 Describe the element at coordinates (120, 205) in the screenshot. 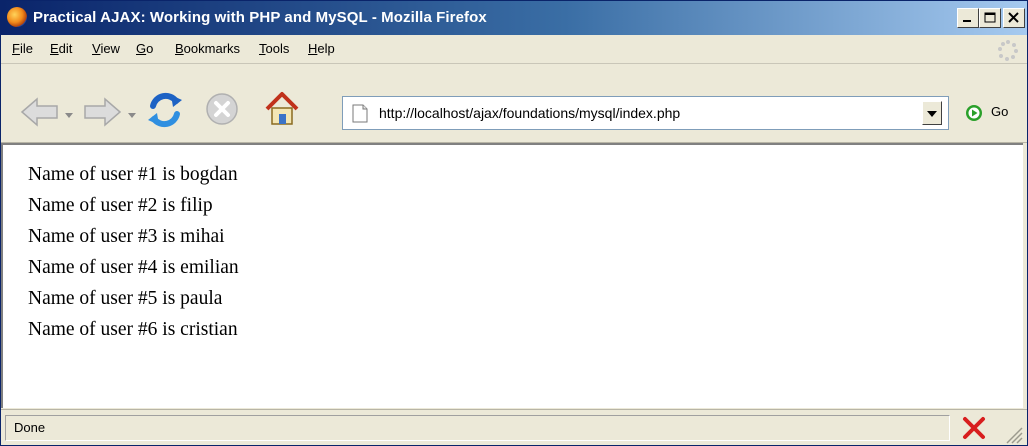

I see `list-item: Name of user #2 is filip` at that location.